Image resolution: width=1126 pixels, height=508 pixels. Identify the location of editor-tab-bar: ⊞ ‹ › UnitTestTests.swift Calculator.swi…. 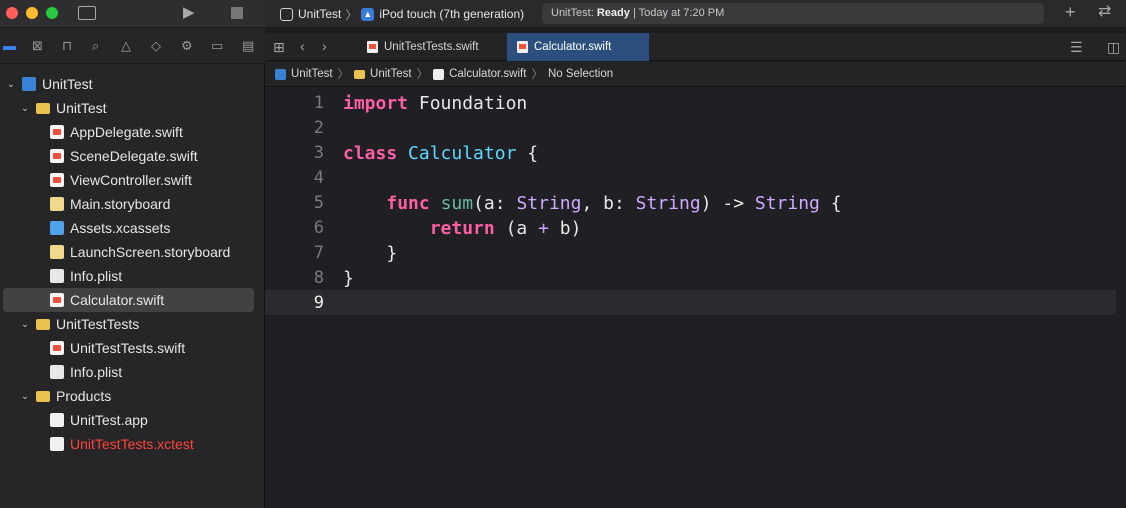
(695, 47).